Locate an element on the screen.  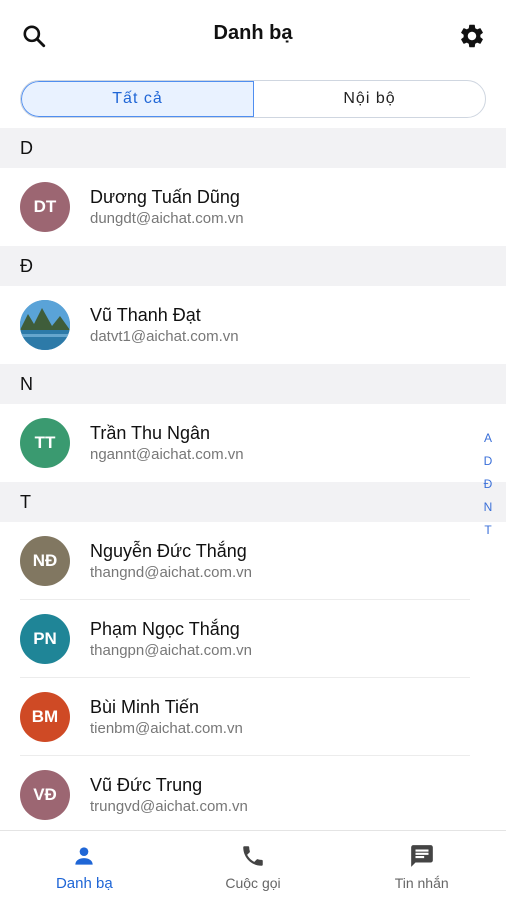
avatar: BM is located at coordinates (45, 717).